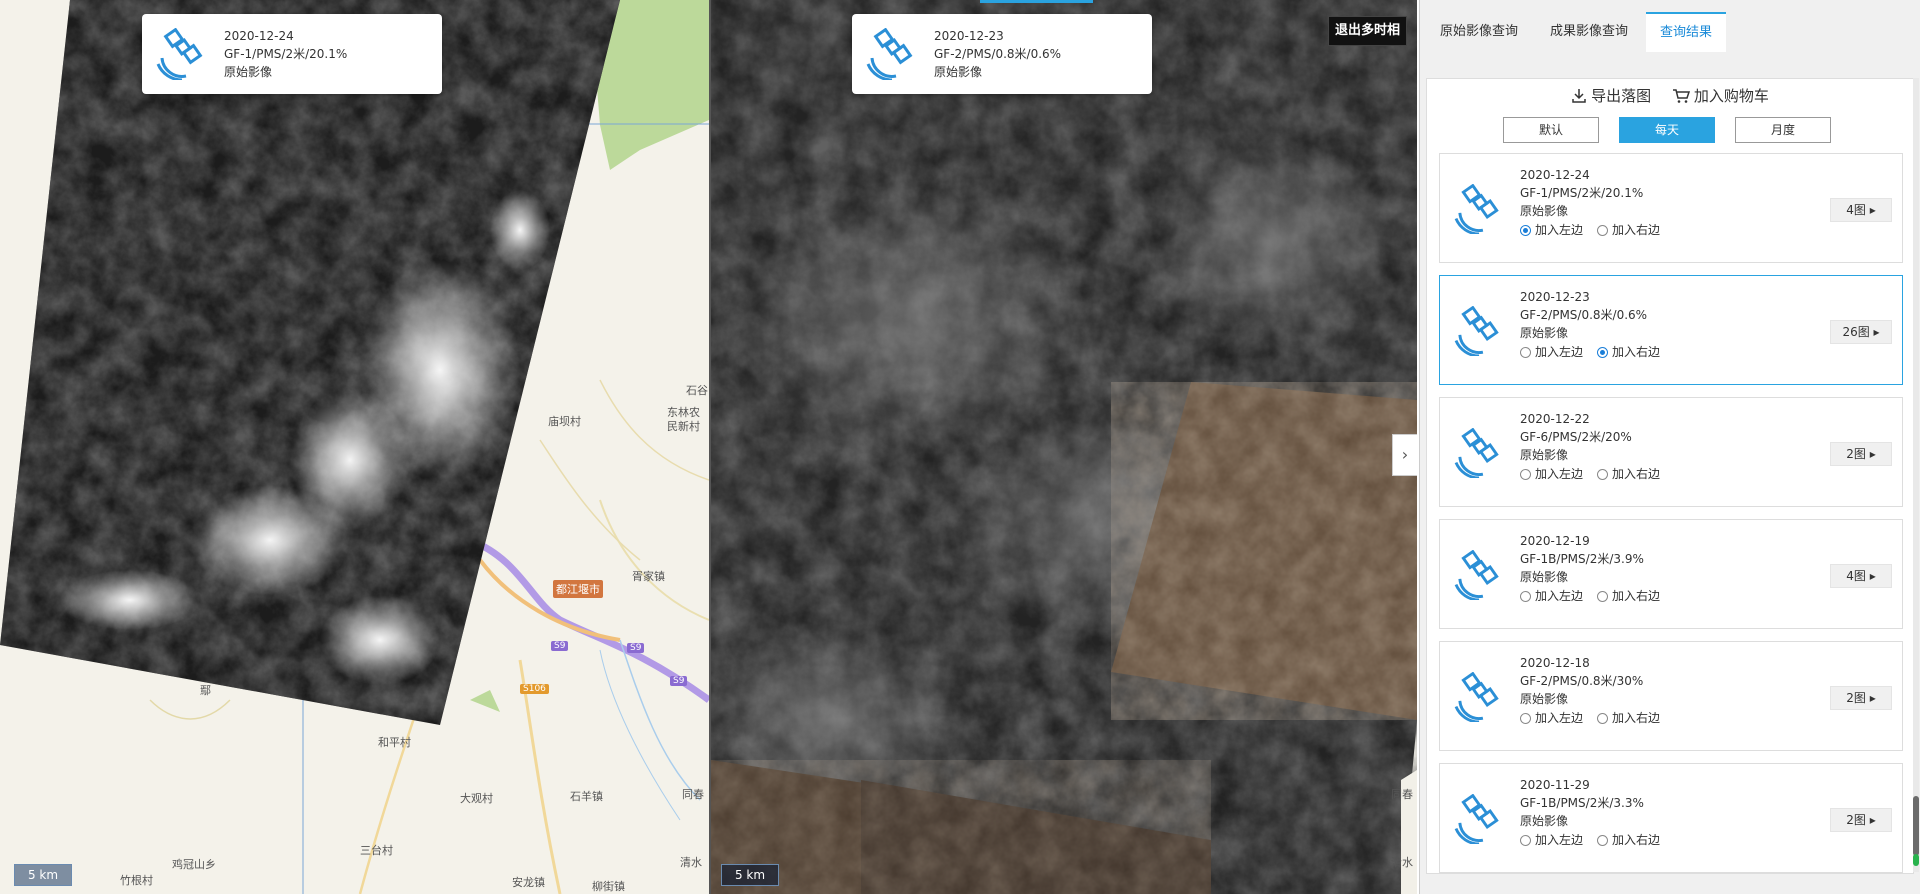 The width and height of the screenshot is (1920, 894). Describe the element at coordinates (1479, 32) in the screenshot. I see `tab-raw-image-query: 原始影像查询` at that location.